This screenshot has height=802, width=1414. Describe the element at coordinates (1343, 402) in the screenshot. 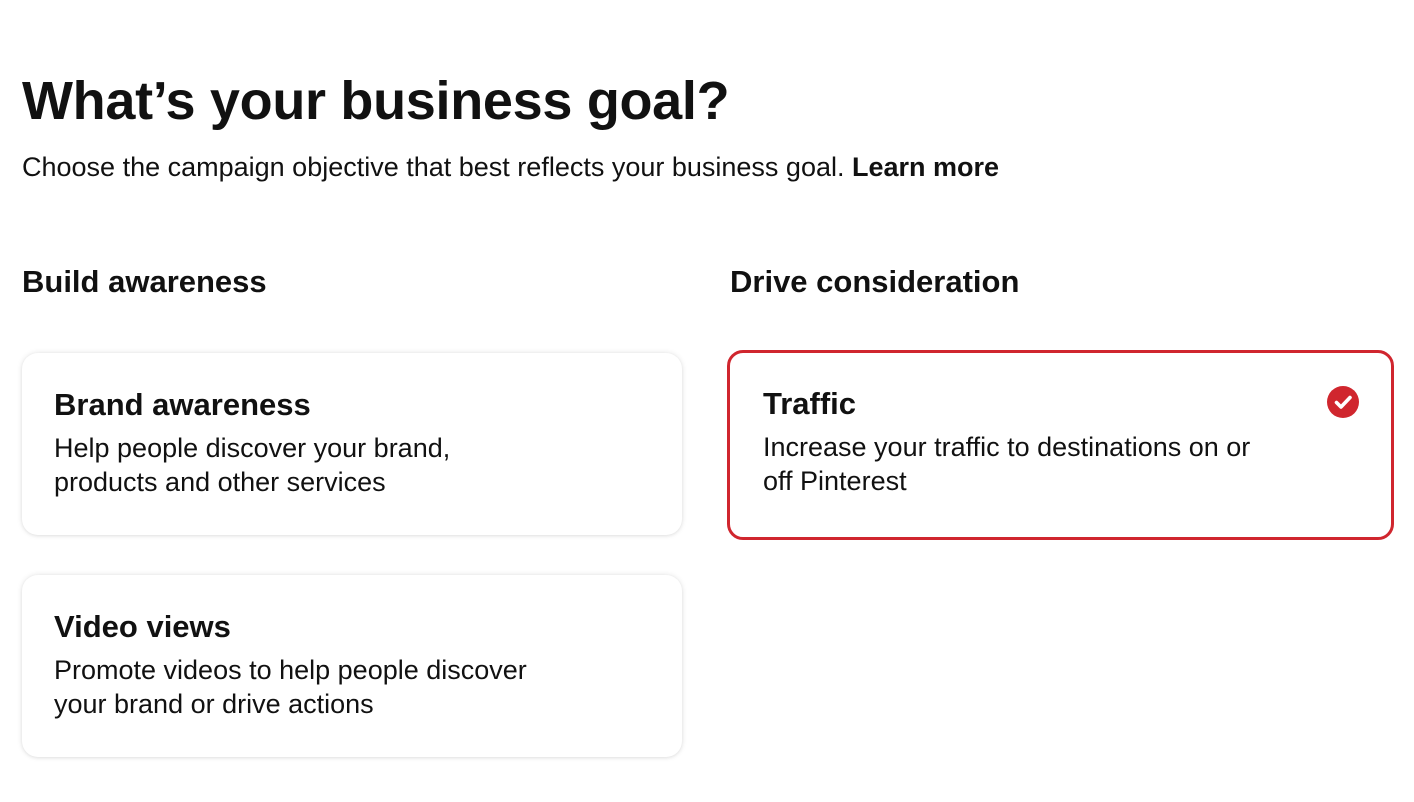

I see `checkmark-circle-icon` at that location.